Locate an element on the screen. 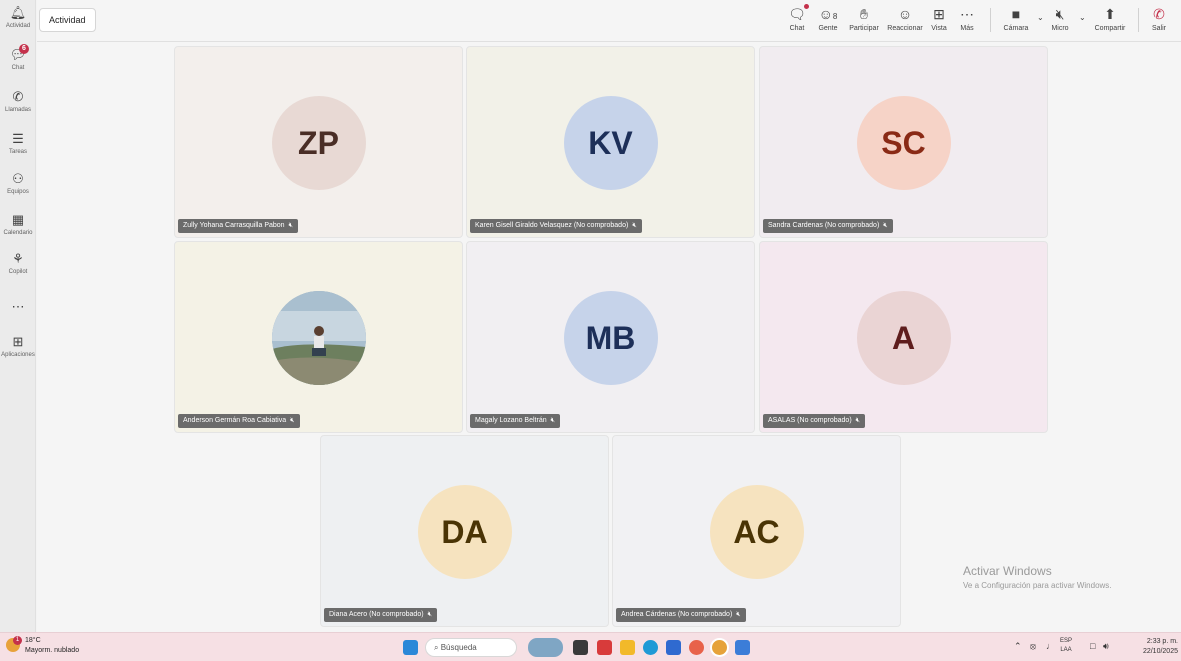 The image size is (1181, 661). avatar: A is located at coordinates (903, 338).